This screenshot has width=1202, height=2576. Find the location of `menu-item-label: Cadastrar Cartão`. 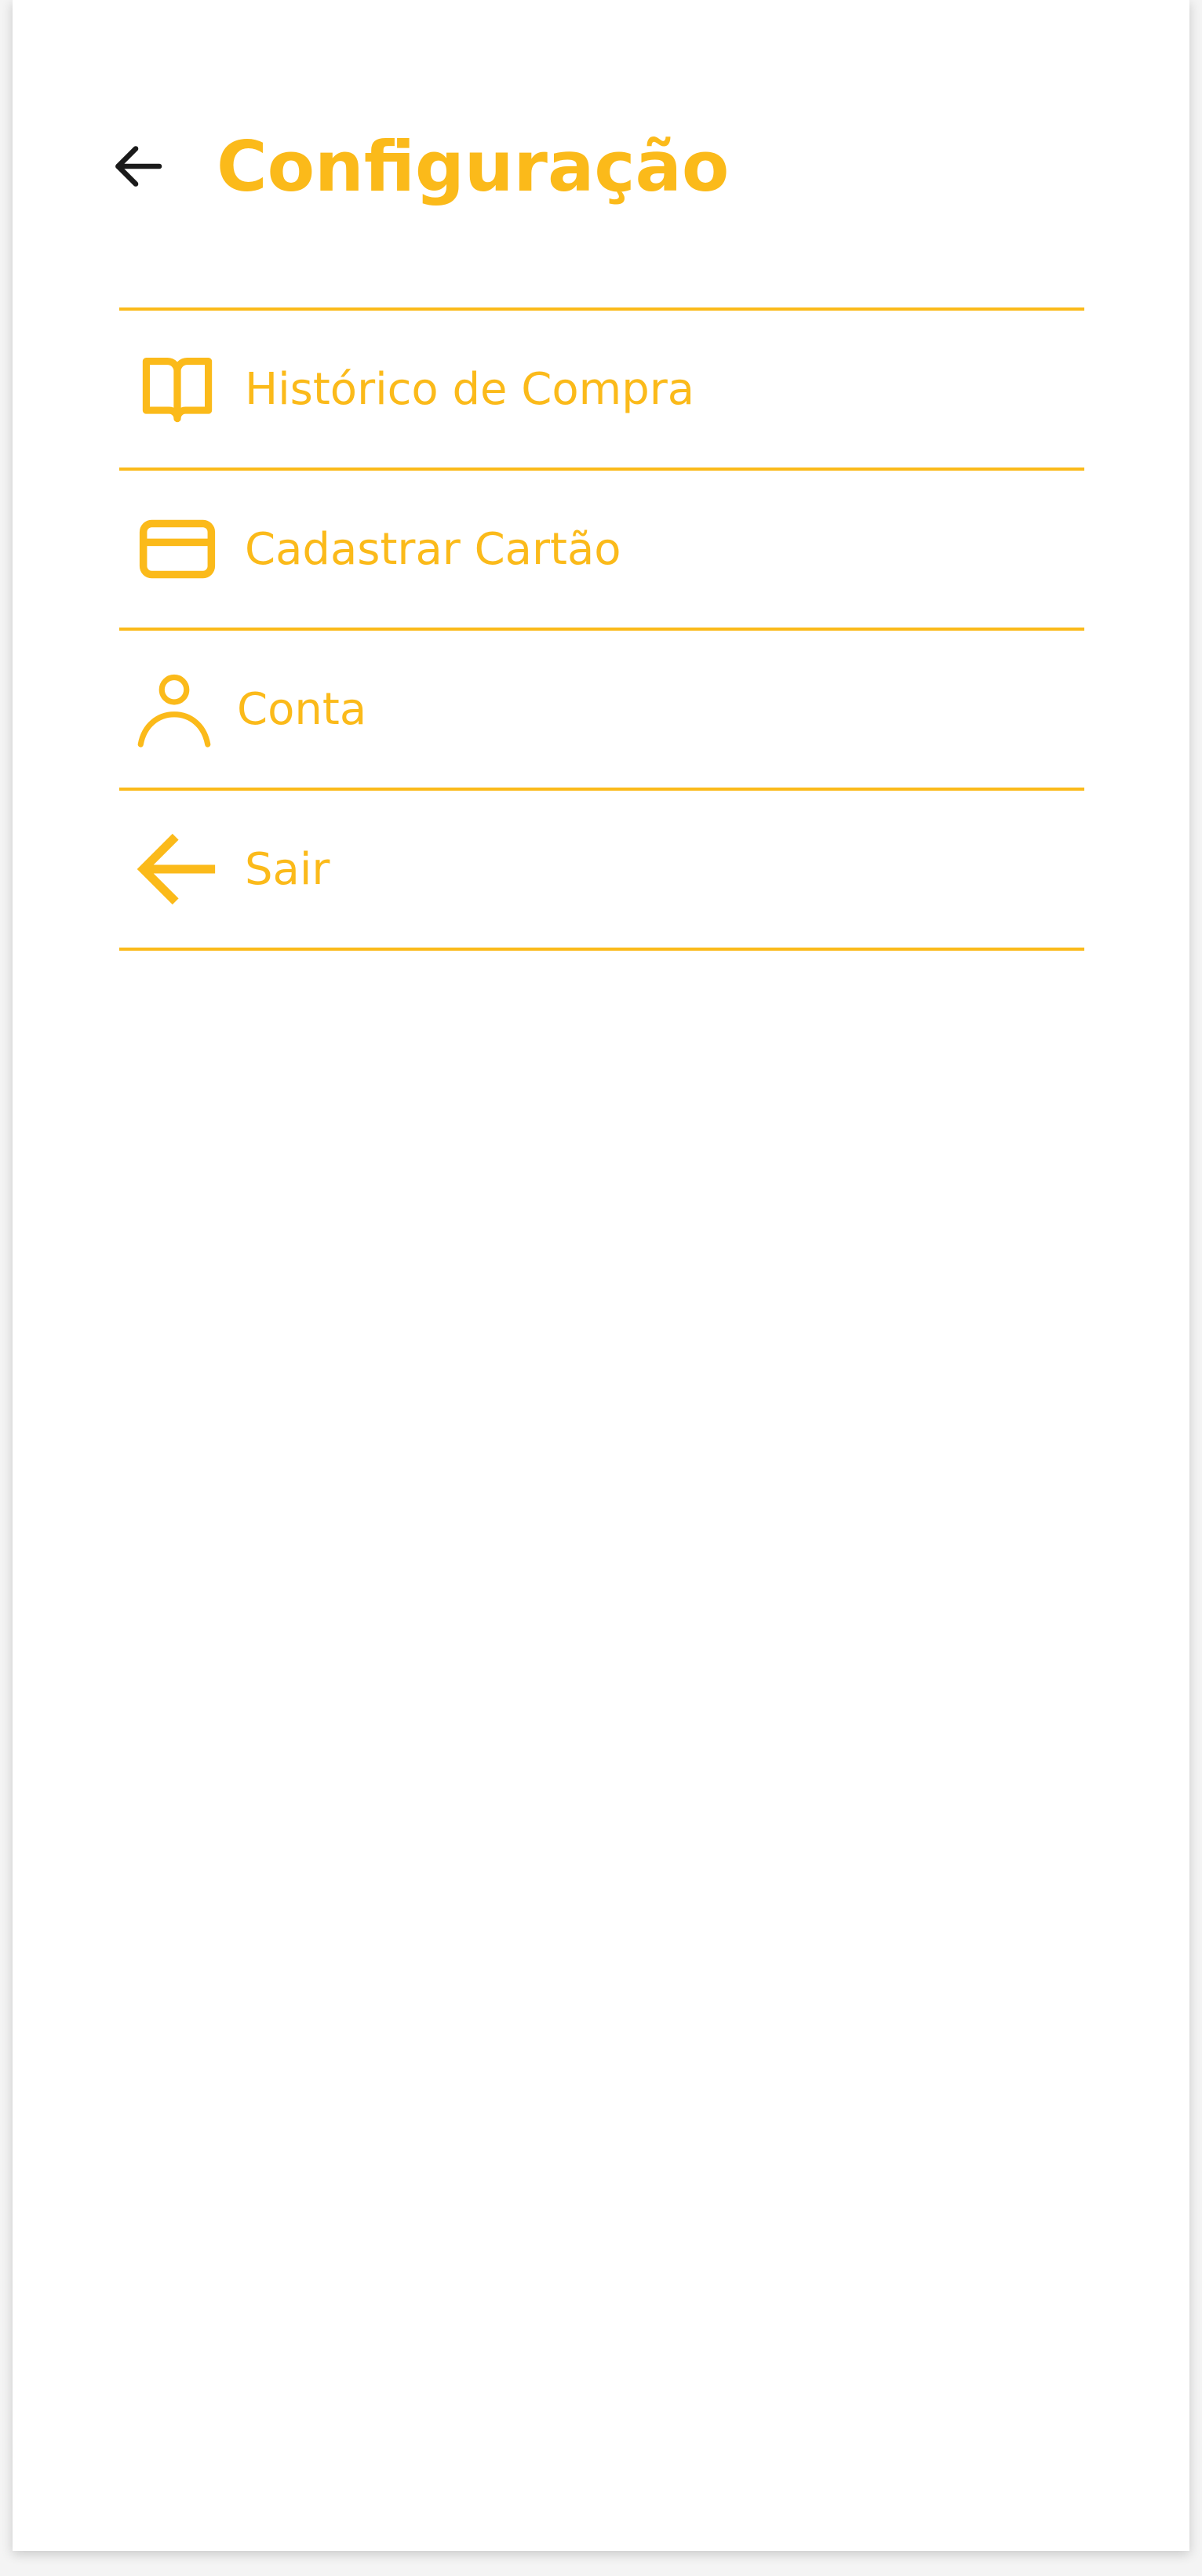

menu-item-label: Cadastrar Cartão is located at coordinates (433, 549).